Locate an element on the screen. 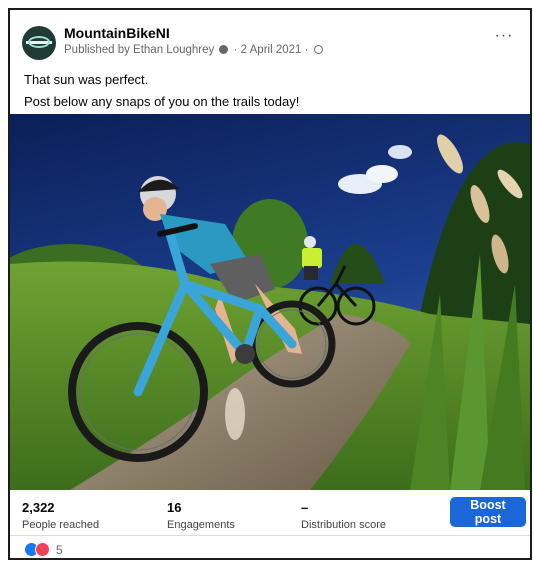 Image resolution: width=534 pixels, height=562 pixels. post-caption-line-1: That sun was perfect. is located at coordinates (86, 79).